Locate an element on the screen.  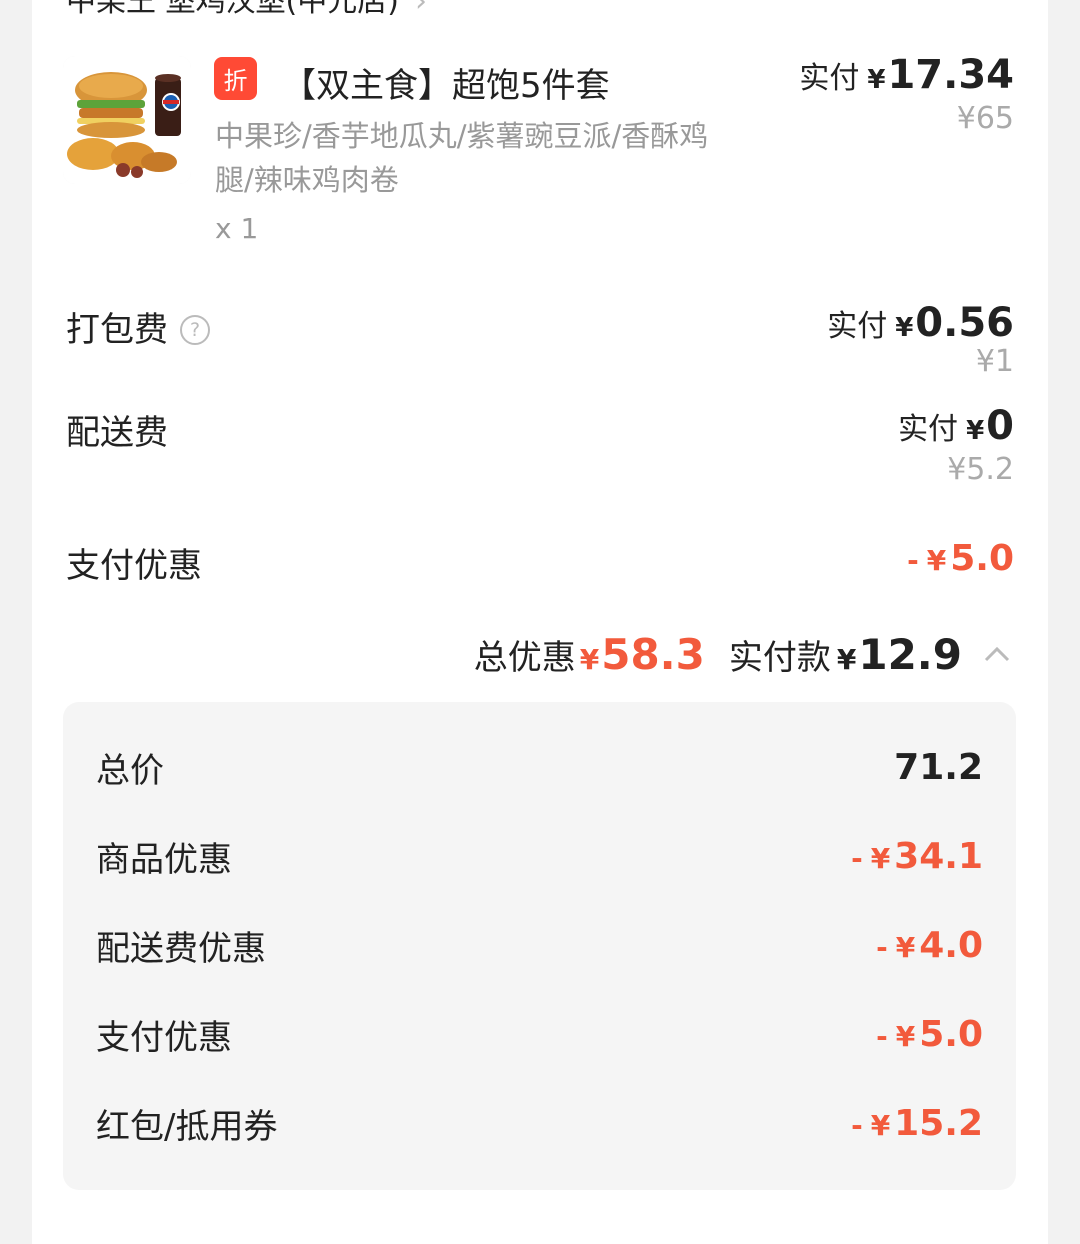
breakdown-amount: - ¥5.0 is located at coordinates (929, 1034).